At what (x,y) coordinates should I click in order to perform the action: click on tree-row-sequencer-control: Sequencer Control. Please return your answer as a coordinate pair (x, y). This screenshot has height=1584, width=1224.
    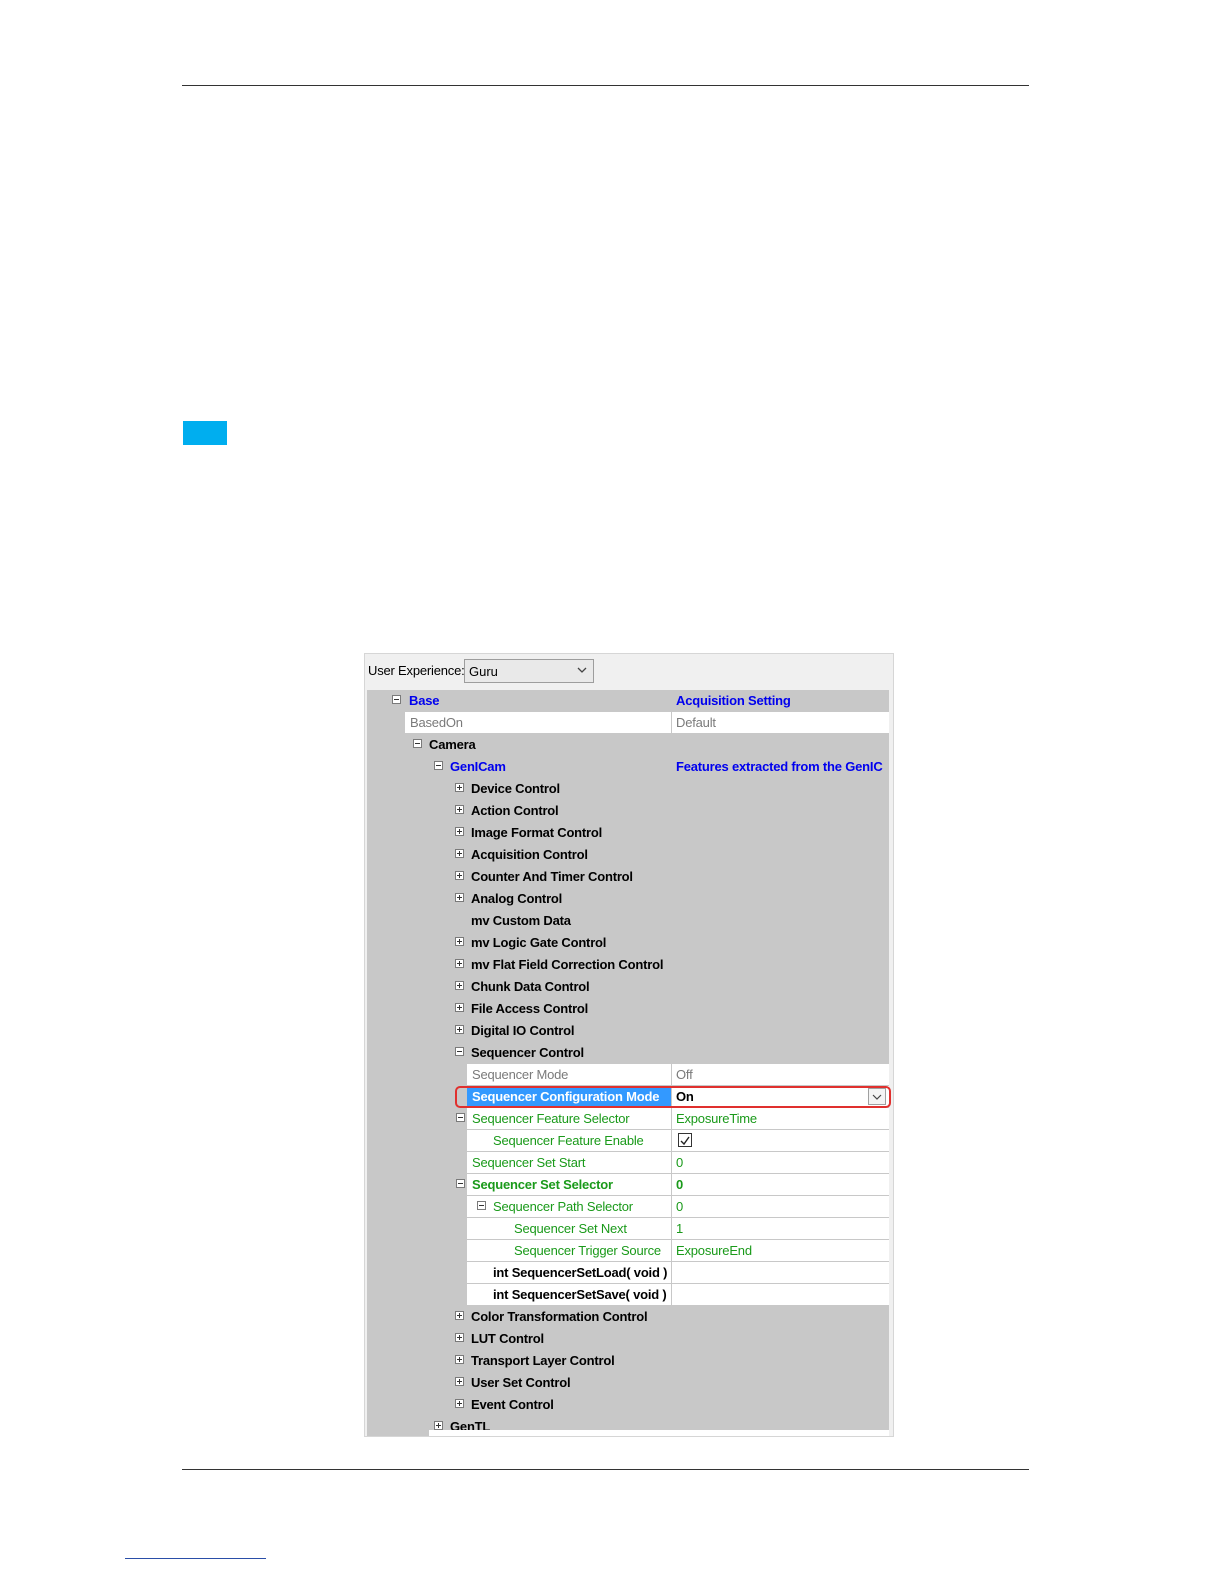
    Looking at the image, I should click on (628, 1053).